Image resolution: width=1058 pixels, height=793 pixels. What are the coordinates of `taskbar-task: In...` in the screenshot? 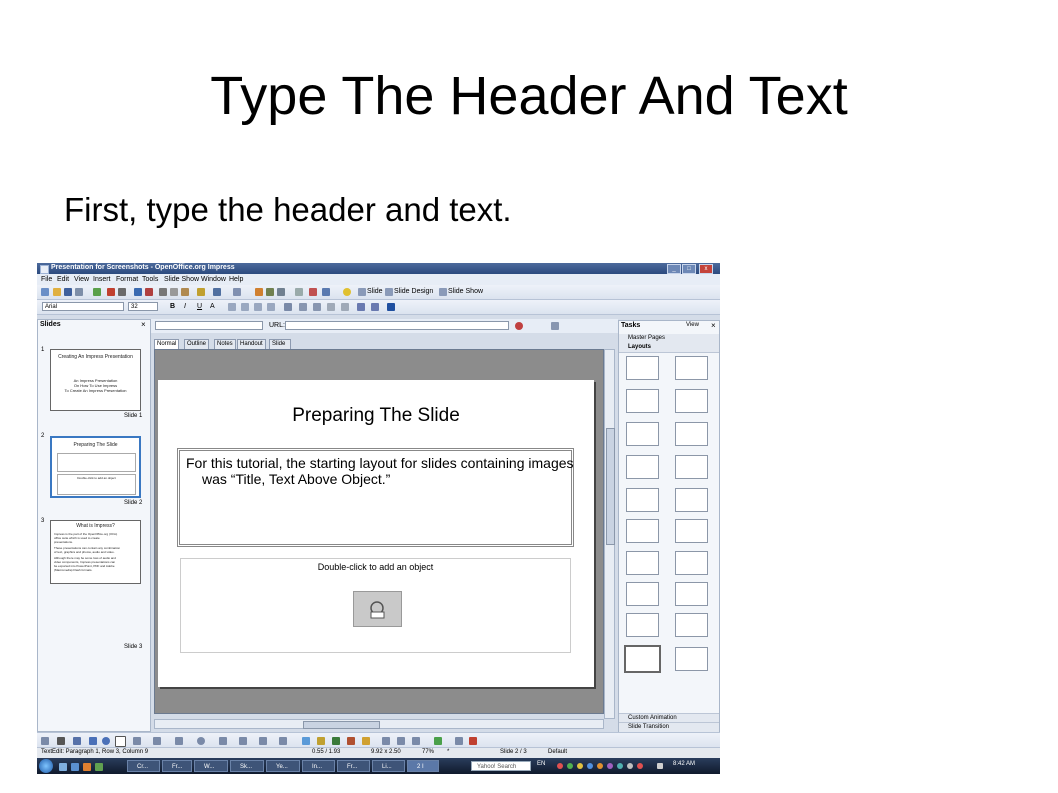 It's located at (318, 766).